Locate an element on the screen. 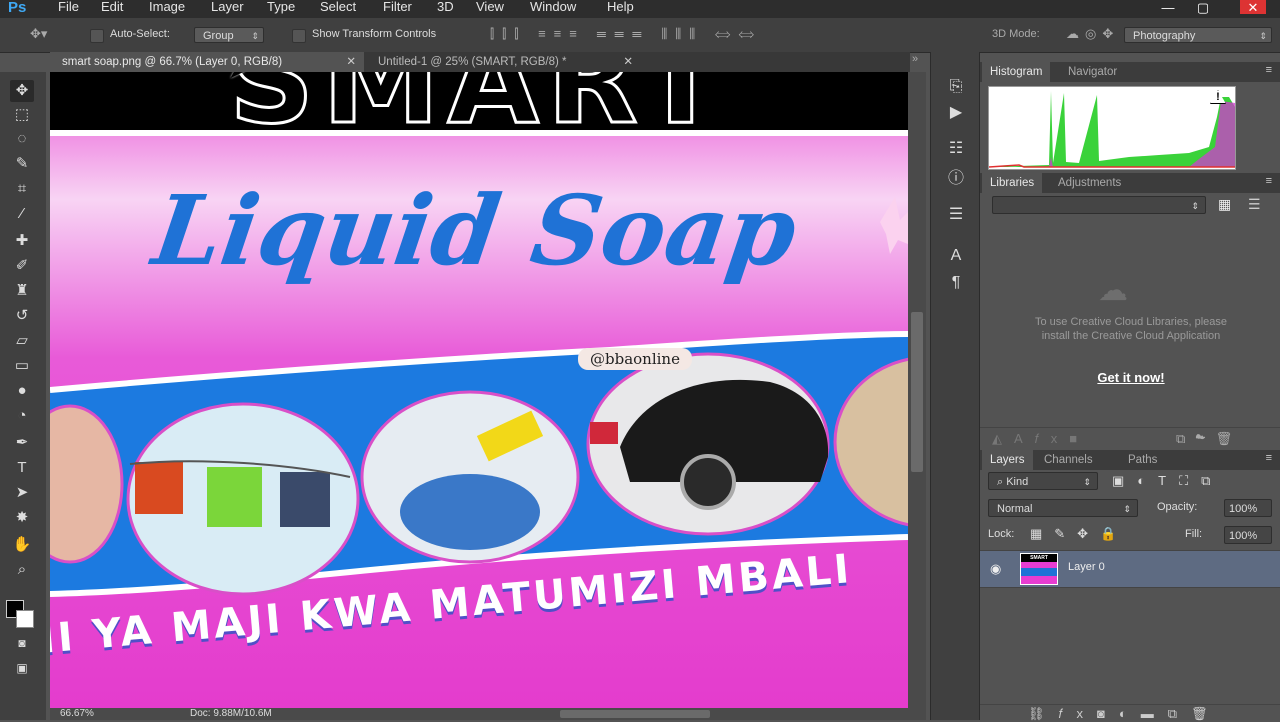 The height and width of the screenshot is (722, 1280). quick-select-tool-icon: ✎ is located at coordinates (22, 164).